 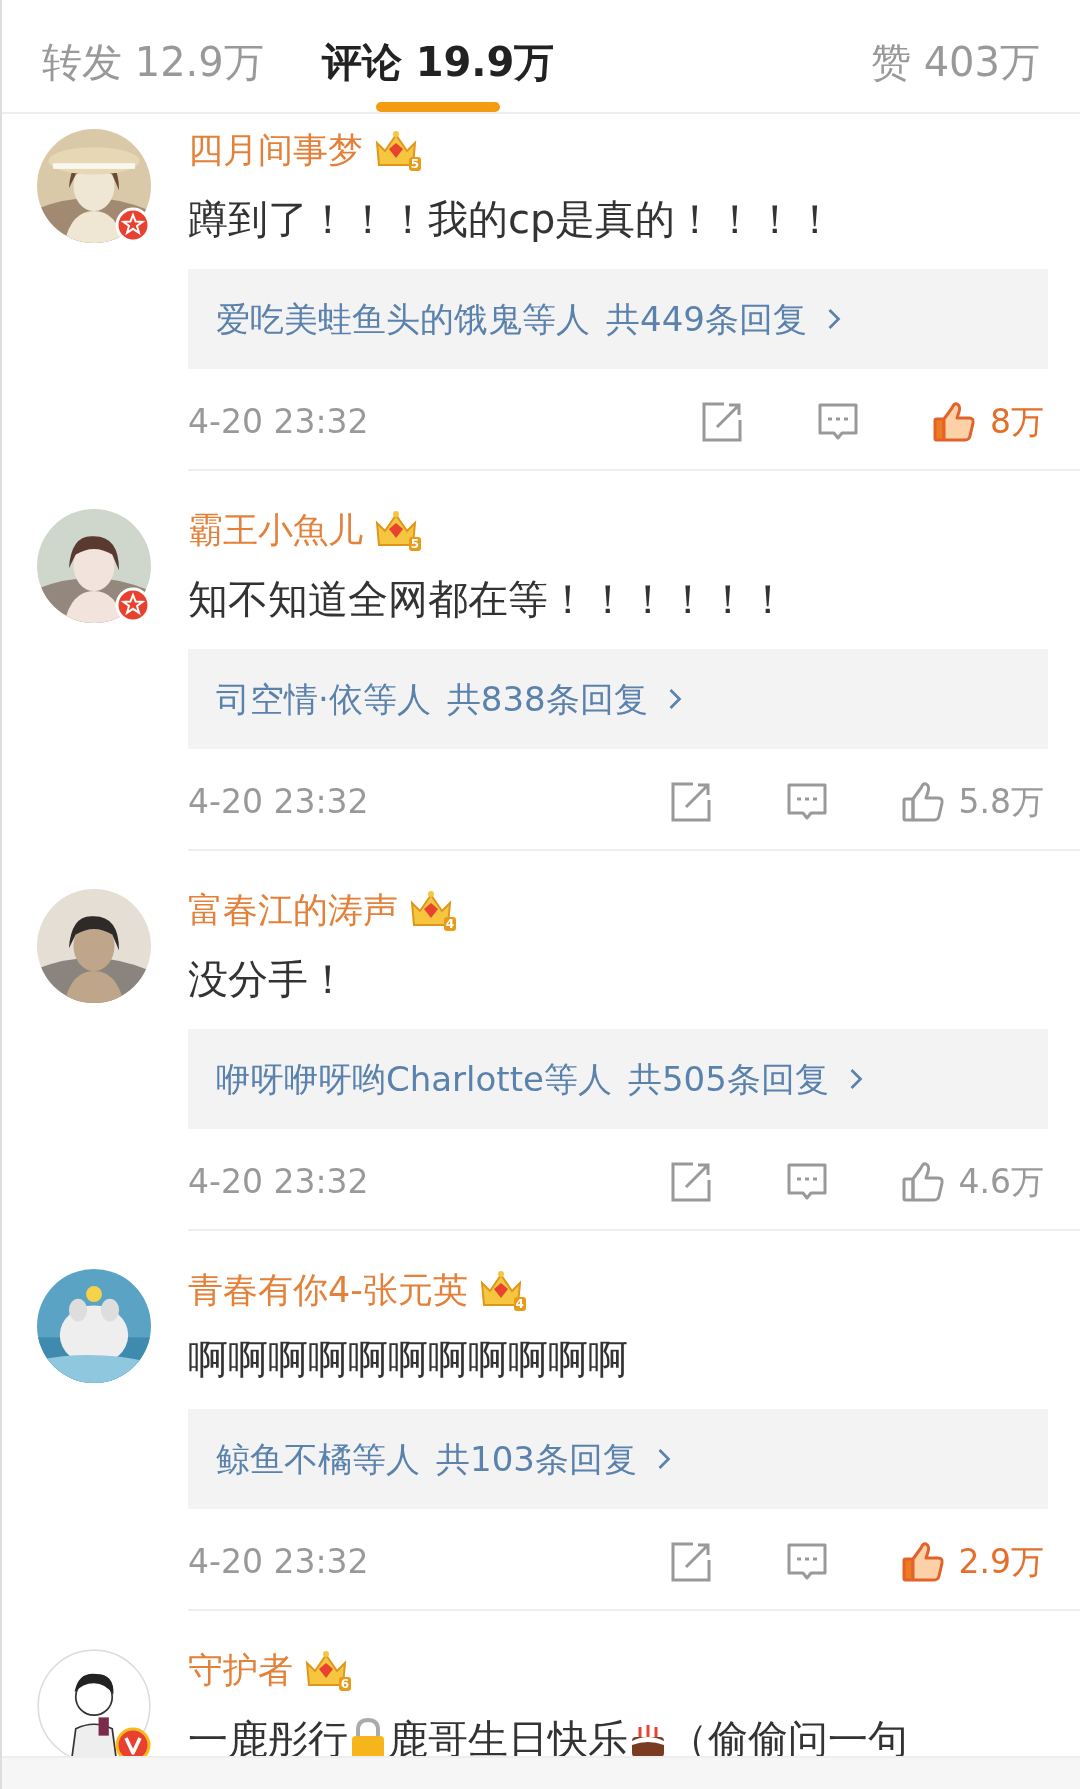 I want to click on replies-link: 爱吃美蛙鱼头的饿鬼等人 共449条回复, so click(x=618, y=319).